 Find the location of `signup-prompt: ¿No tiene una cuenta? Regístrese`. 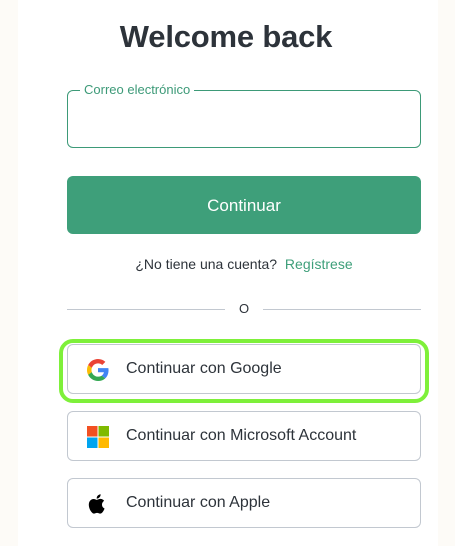

signup-prompt: ¿No tiene una cuenta? Regístrese is located at coordinates (244, 264).